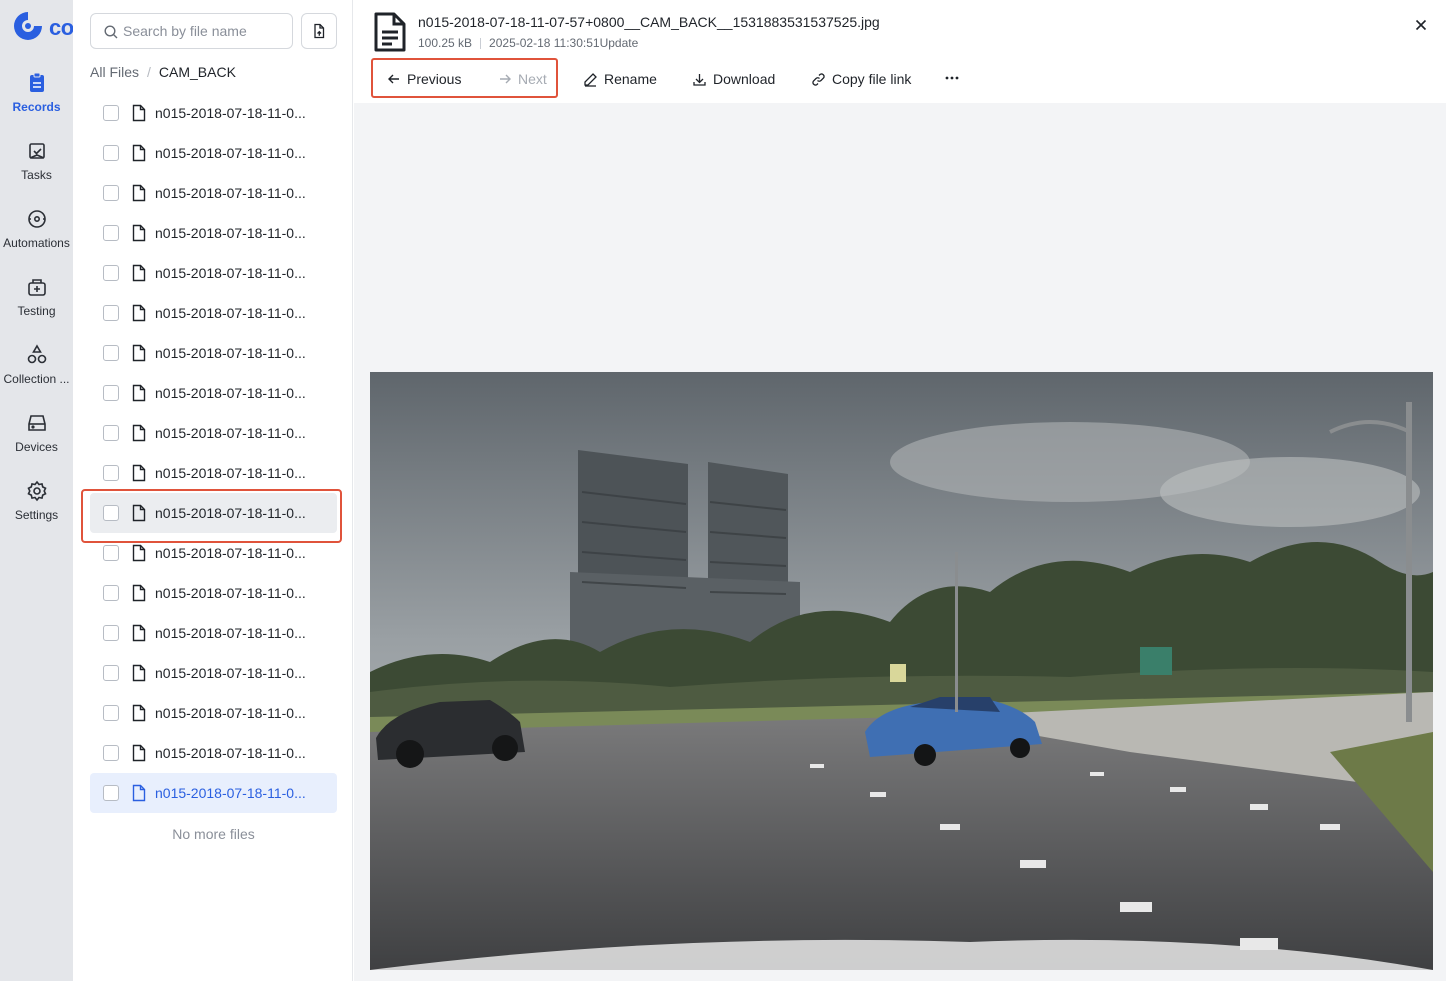  What do you see at coordinates (952, 78) in the screenshot?
I see `ellipsis-icon` at bounding box center [952, 78].